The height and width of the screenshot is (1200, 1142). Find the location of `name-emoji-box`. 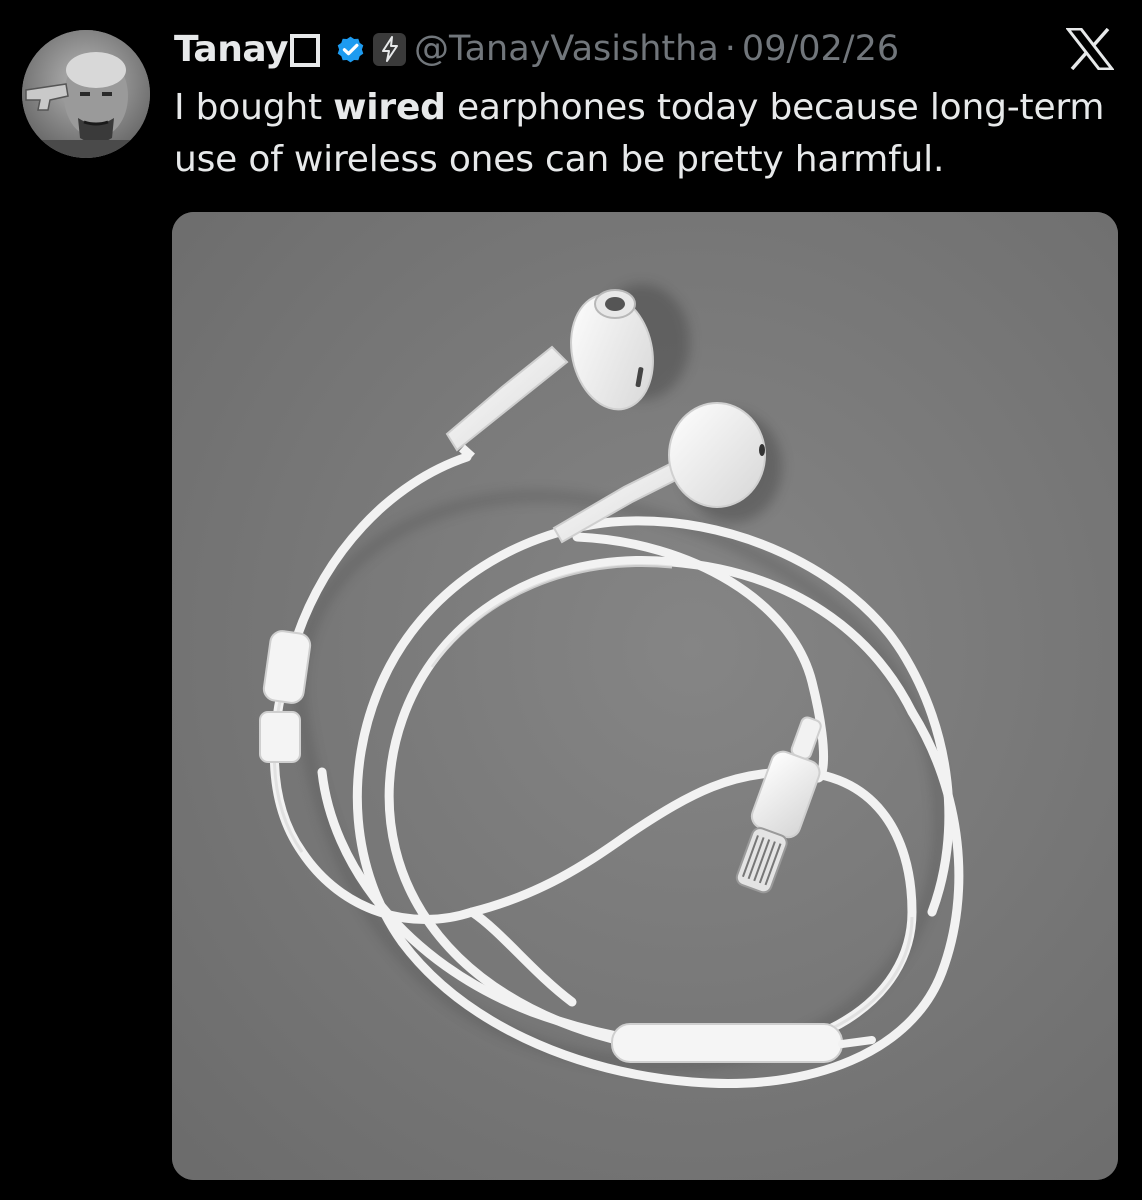

name-emoji-box is located at coordinates (305, 50).